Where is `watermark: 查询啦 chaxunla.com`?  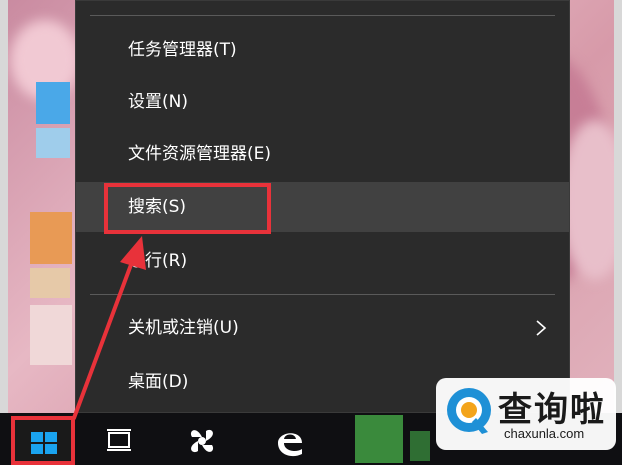
watermark: 查询啦 chaxunla.com is located at coordinates (526, 414).